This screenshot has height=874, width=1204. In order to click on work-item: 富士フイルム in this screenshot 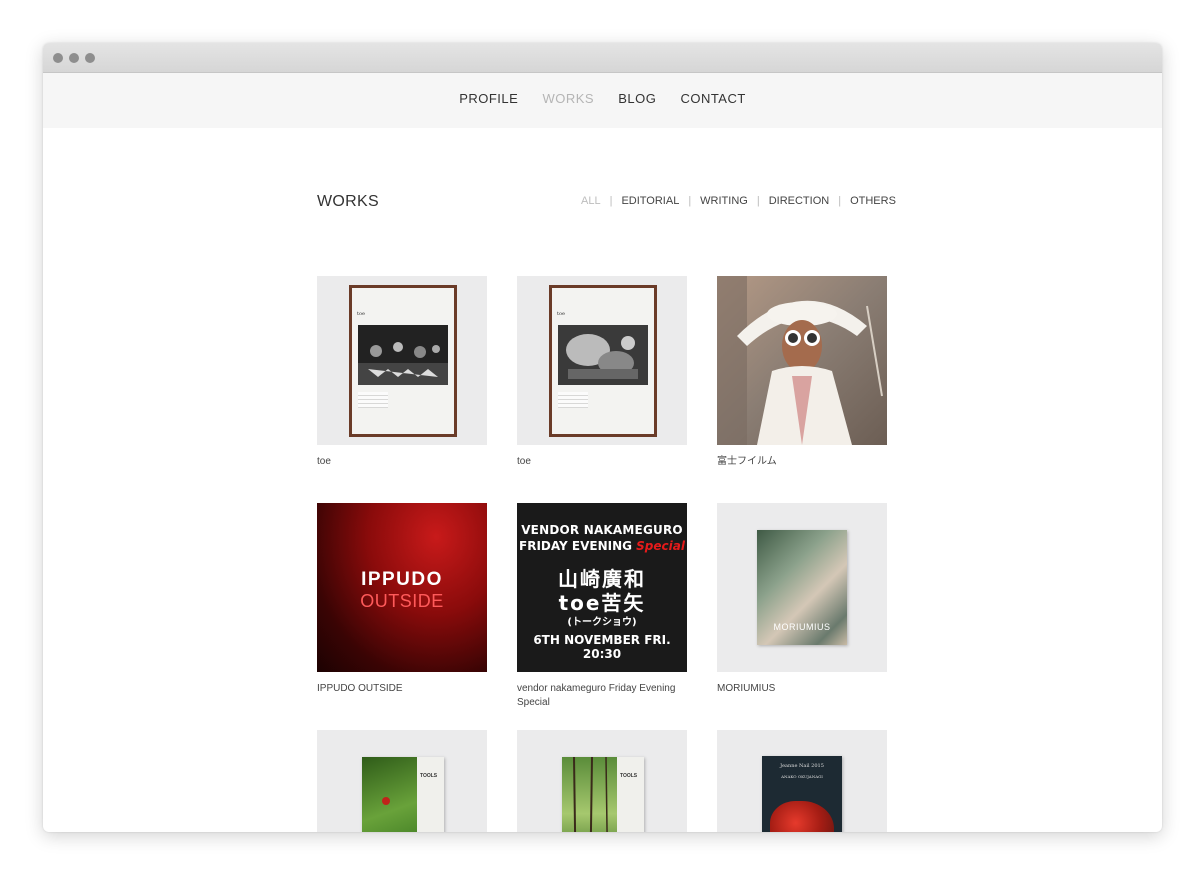, I will do `click(802, 372)`.